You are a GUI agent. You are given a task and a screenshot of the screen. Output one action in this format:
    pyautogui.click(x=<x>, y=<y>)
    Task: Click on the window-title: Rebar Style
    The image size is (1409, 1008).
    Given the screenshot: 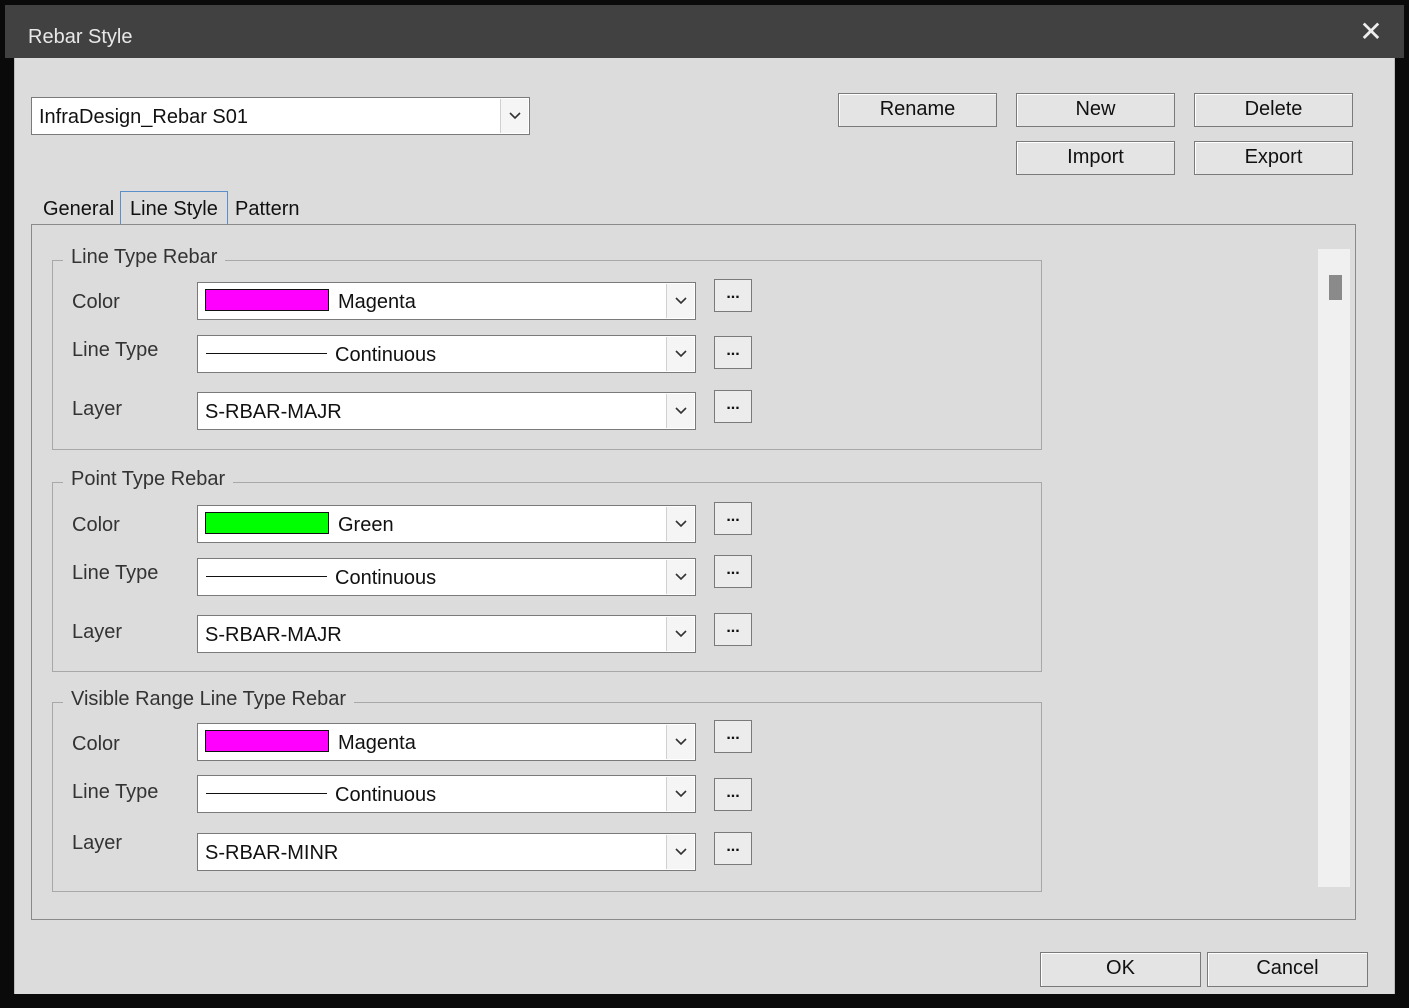 What is the action you would take?
    pyautogui.click(x=80, y=37)
    